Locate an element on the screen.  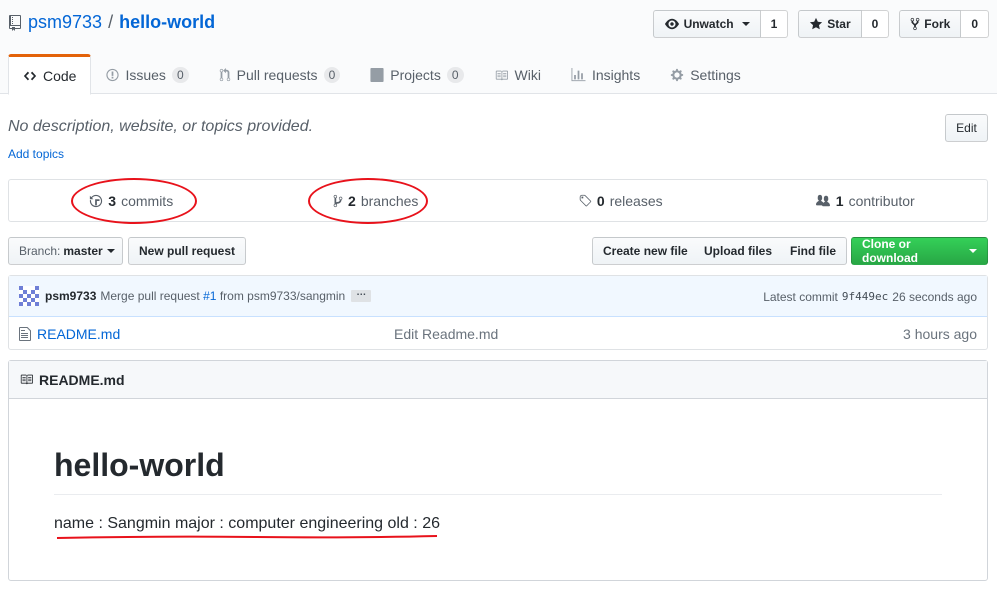
clone-or-download-button: Clone or download is located at coordinates (919, 251).